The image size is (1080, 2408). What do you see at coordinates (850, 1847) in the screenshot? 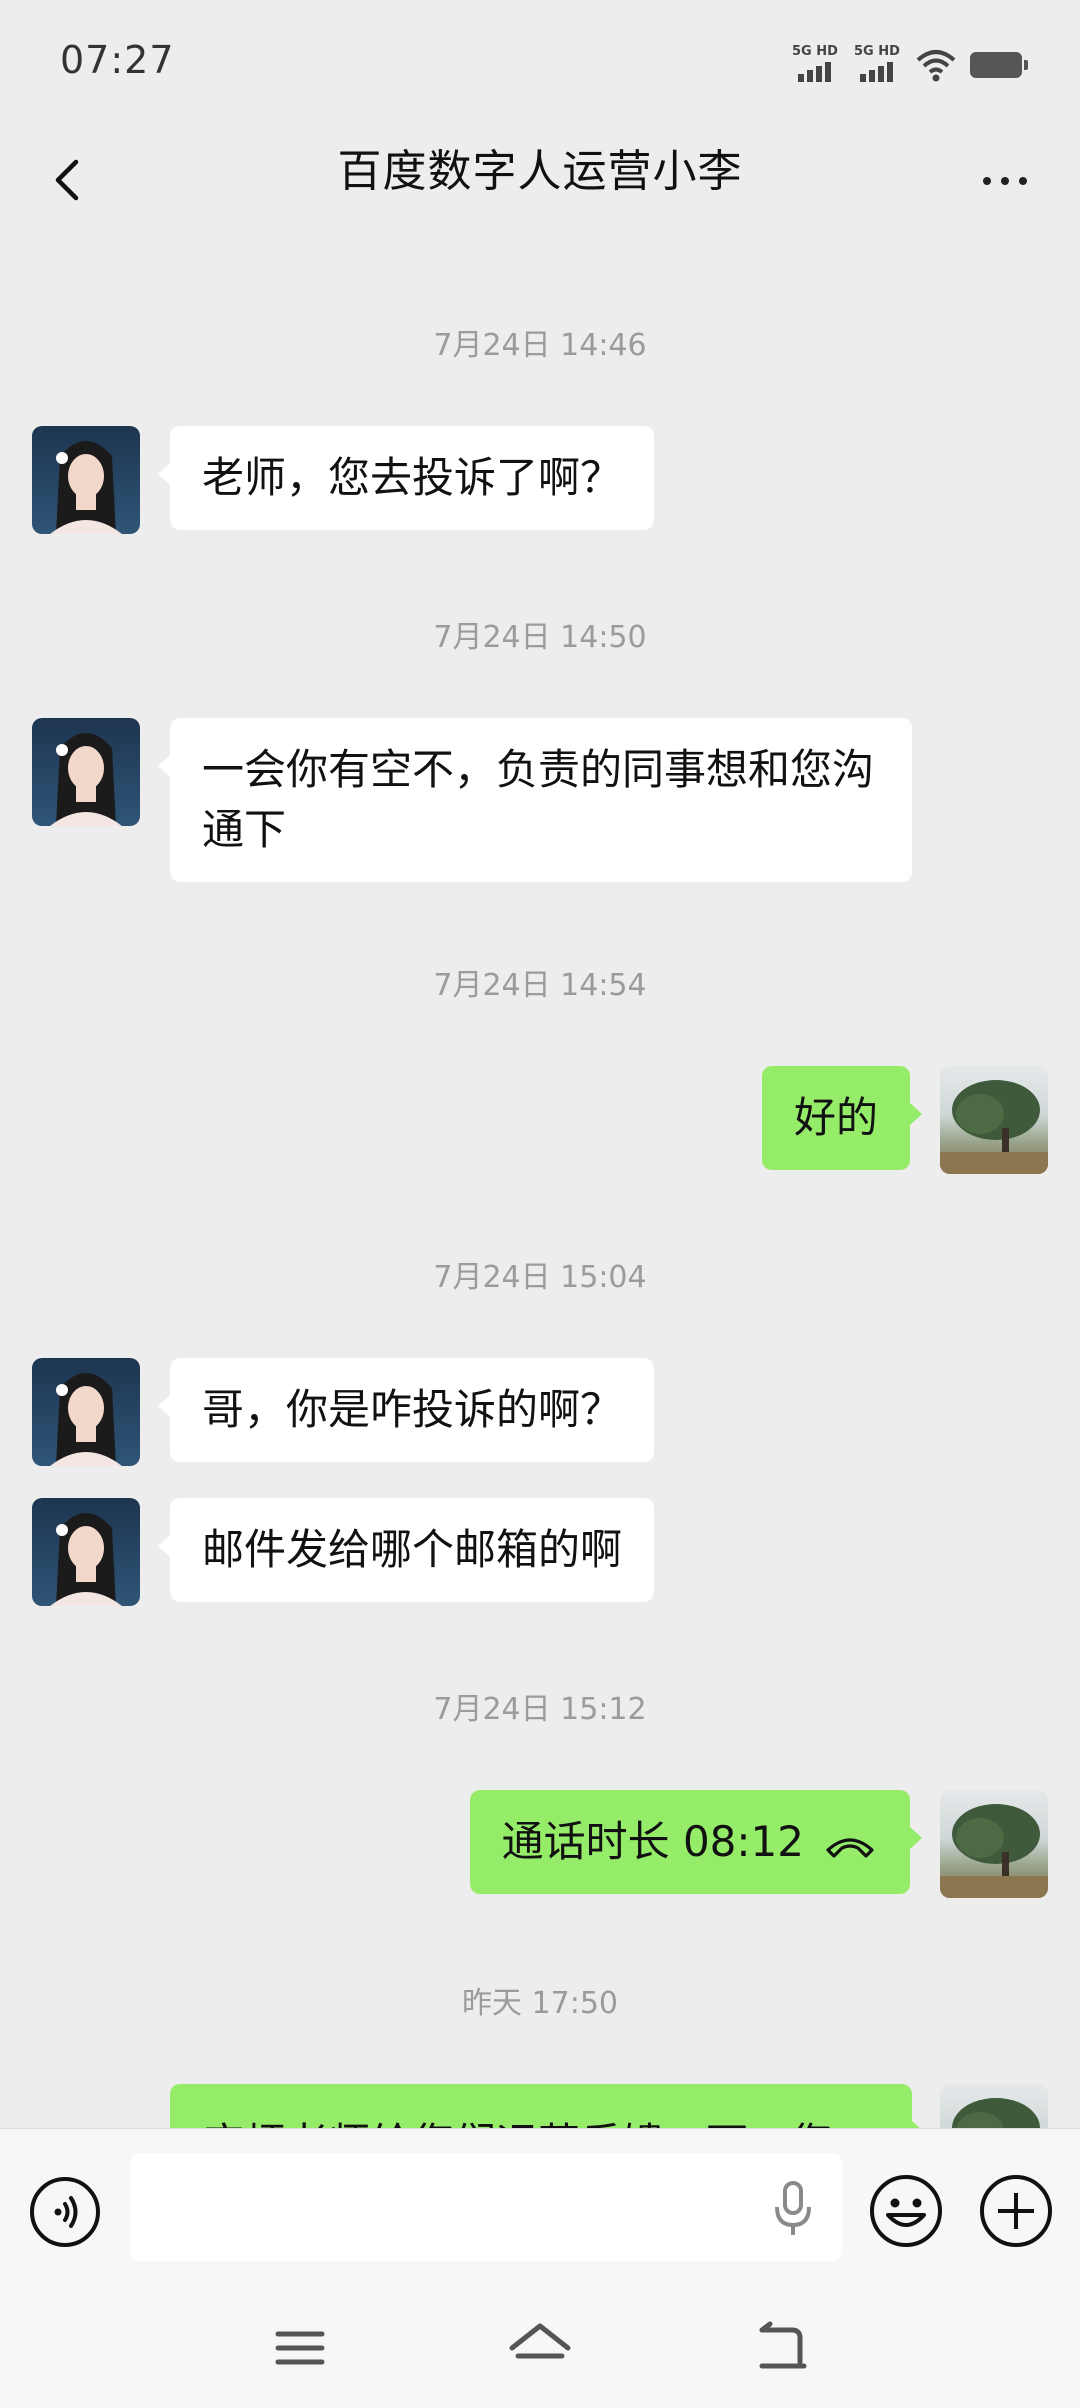
I see `phone-hangup-icon` at bounding box center [850, 1847].